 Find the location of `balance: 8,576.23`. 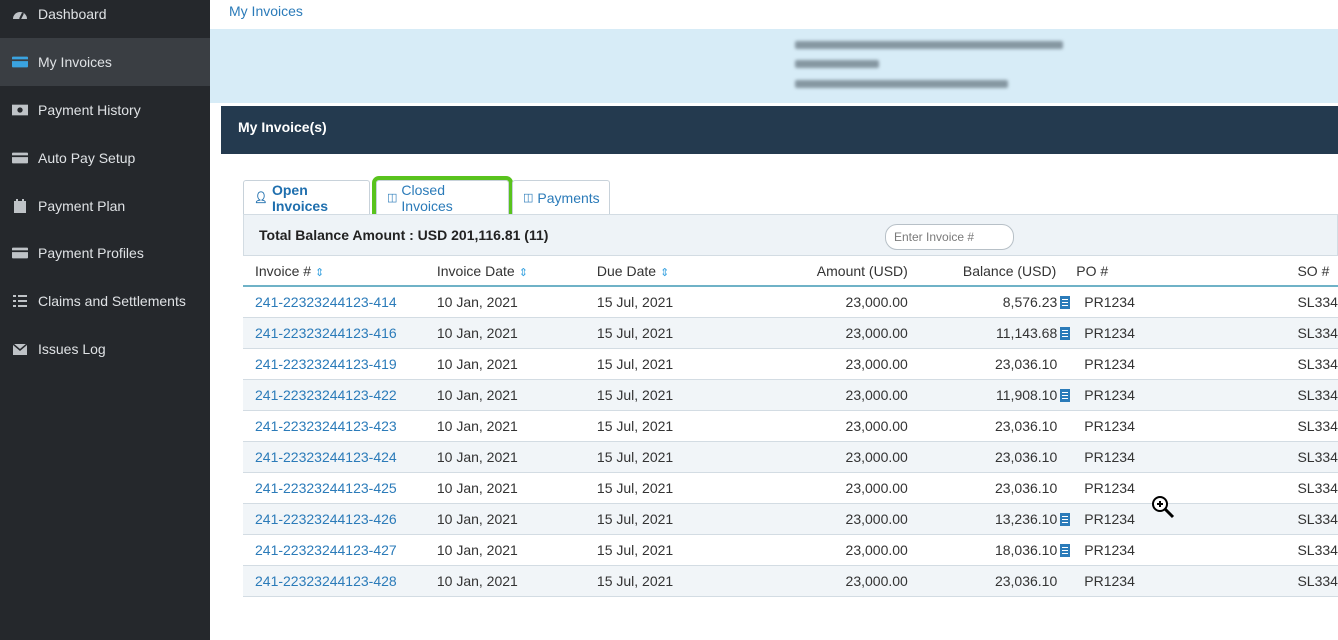

balance: 8,576.23 is located at coordinates (1030, 301).